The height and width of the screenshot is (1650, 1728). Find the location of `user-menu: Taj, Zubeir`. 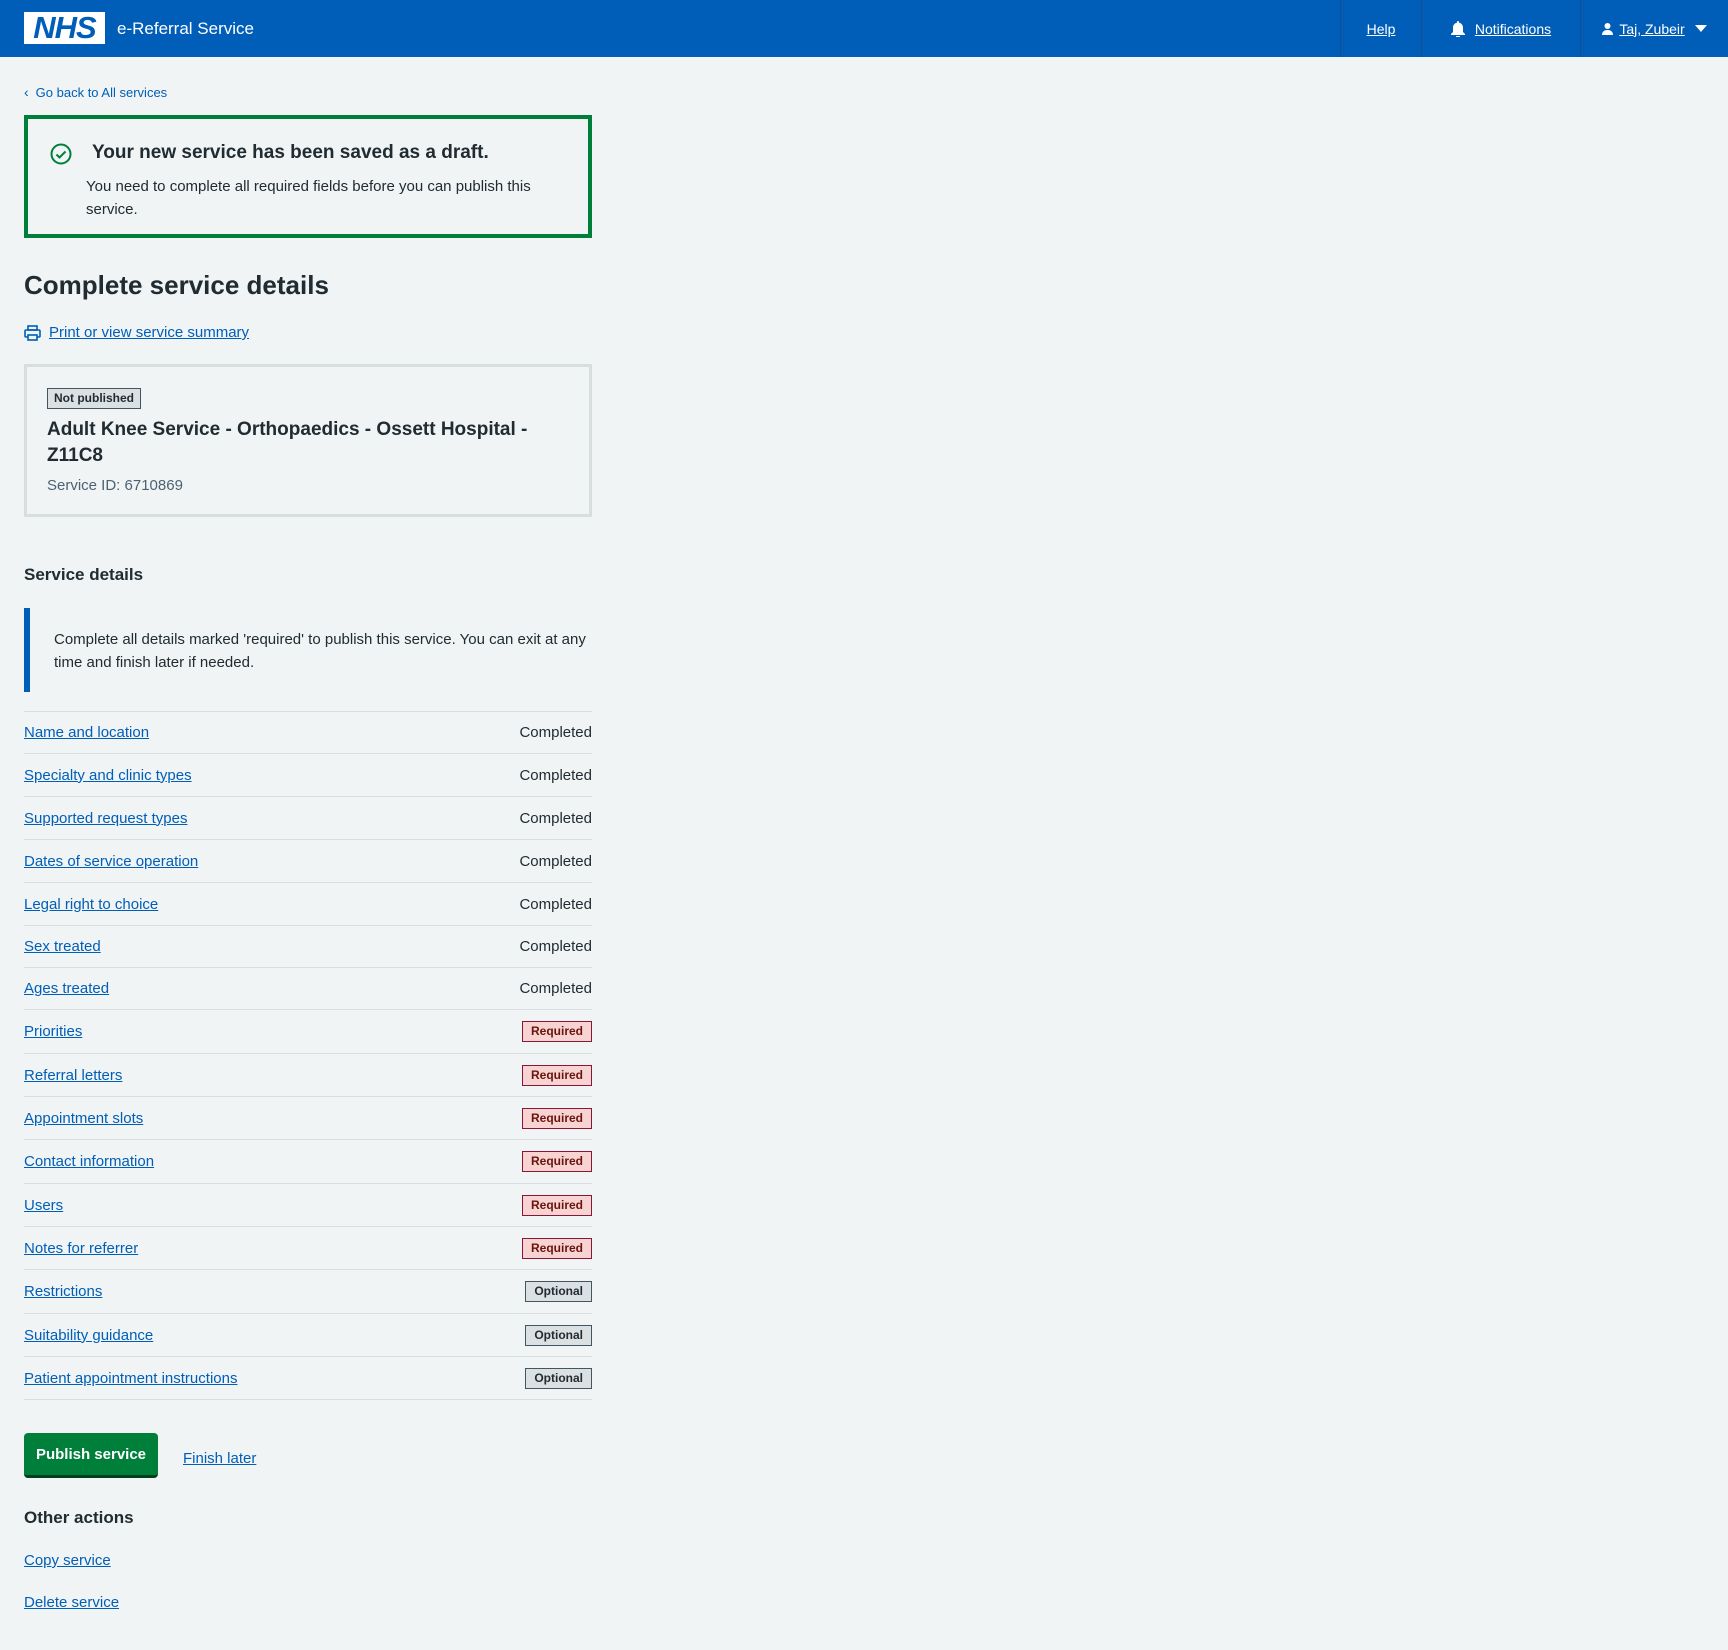

user-menu: Taj, Zubeir is located at coordinates (1654, 28).